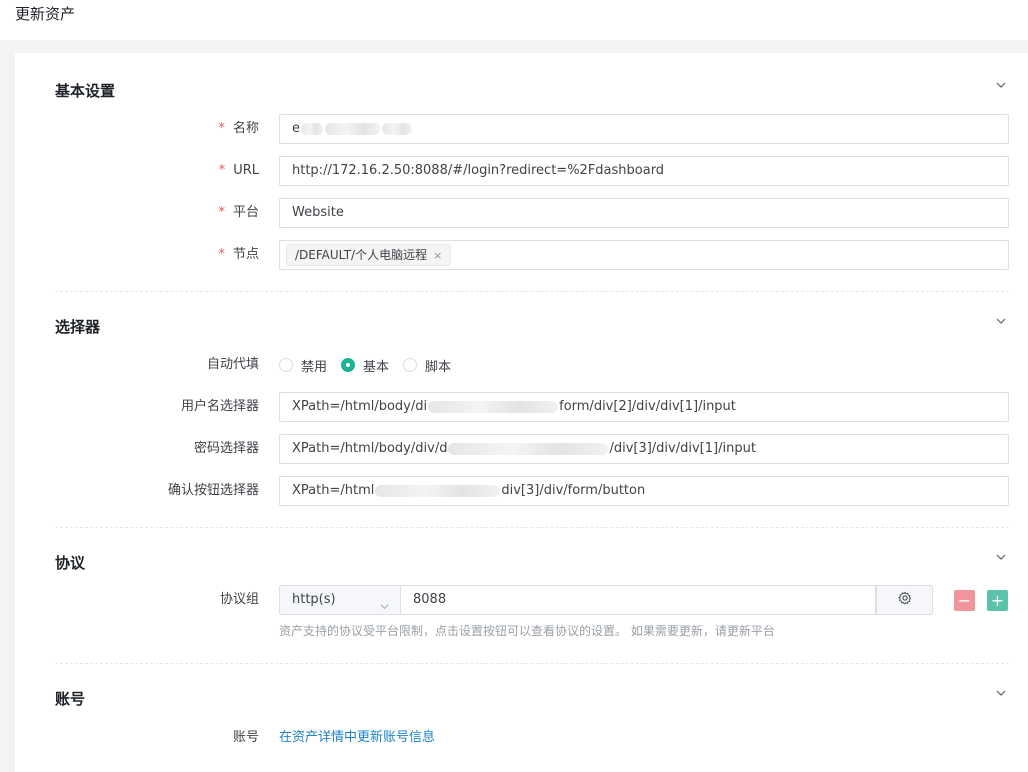  I want to click on platform-input: Website, so click(644, 213).